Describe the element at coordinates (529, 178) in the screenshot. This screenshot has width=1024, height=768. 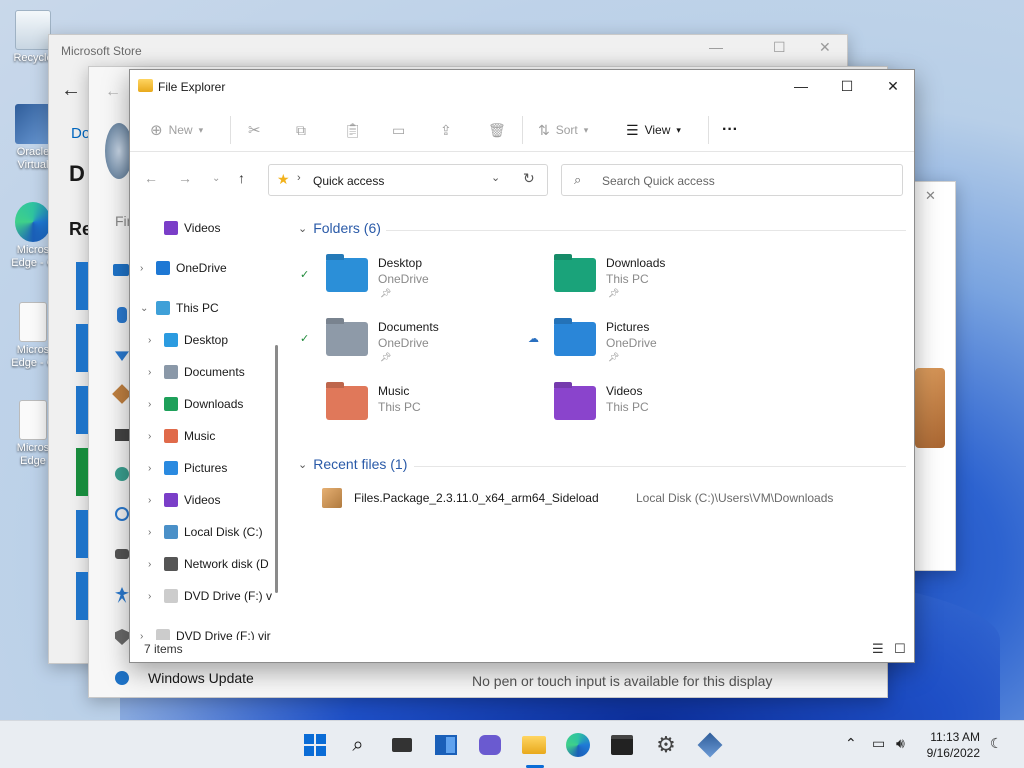
I see `refresh-icon: ↻` at that location.